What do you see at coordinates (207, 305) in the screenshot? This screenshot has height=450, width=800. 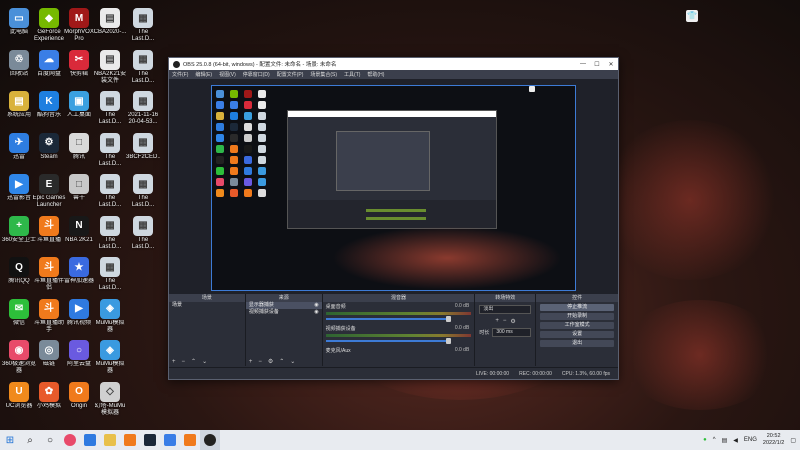 I see `scene-item: 场景` at bounding box center [207, 305].